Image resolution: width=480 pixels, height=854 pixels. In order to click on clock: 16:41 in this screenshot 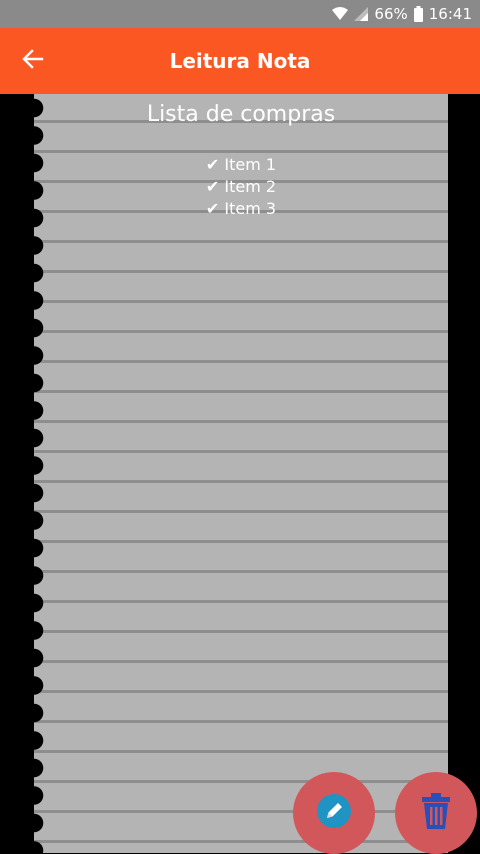, I will do `click(450, 14)`.